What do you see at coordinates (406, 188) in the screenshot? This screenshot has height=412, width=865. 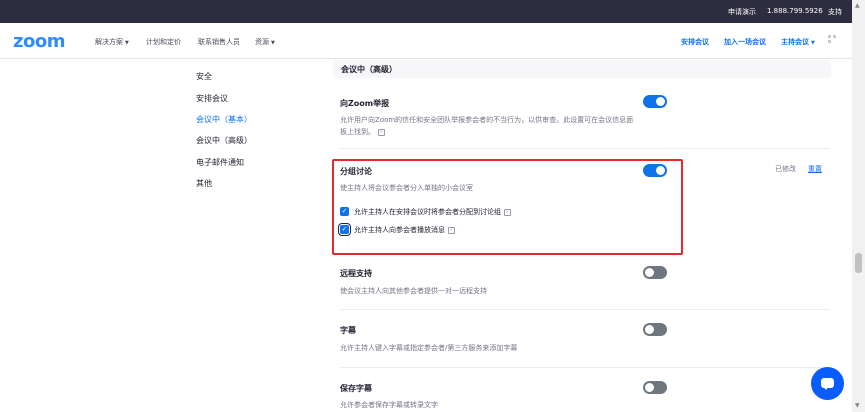 I see `breakout-setting-desc: 使主持人将会议参会者分入单独的小会议室` at bounding box center [406, 188].